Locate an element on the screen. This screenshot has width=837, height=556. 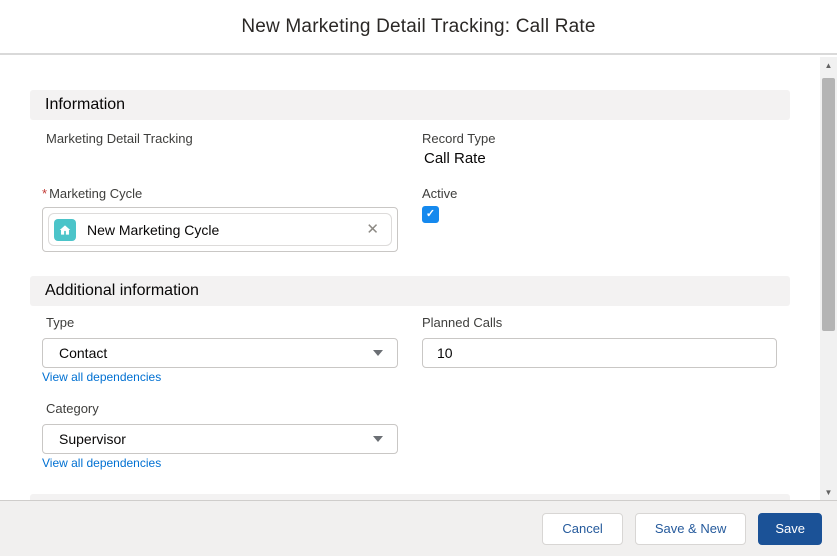
modal-title: New Marketing Detail Tracking: Call Rate is located at coordinates (418, 26).